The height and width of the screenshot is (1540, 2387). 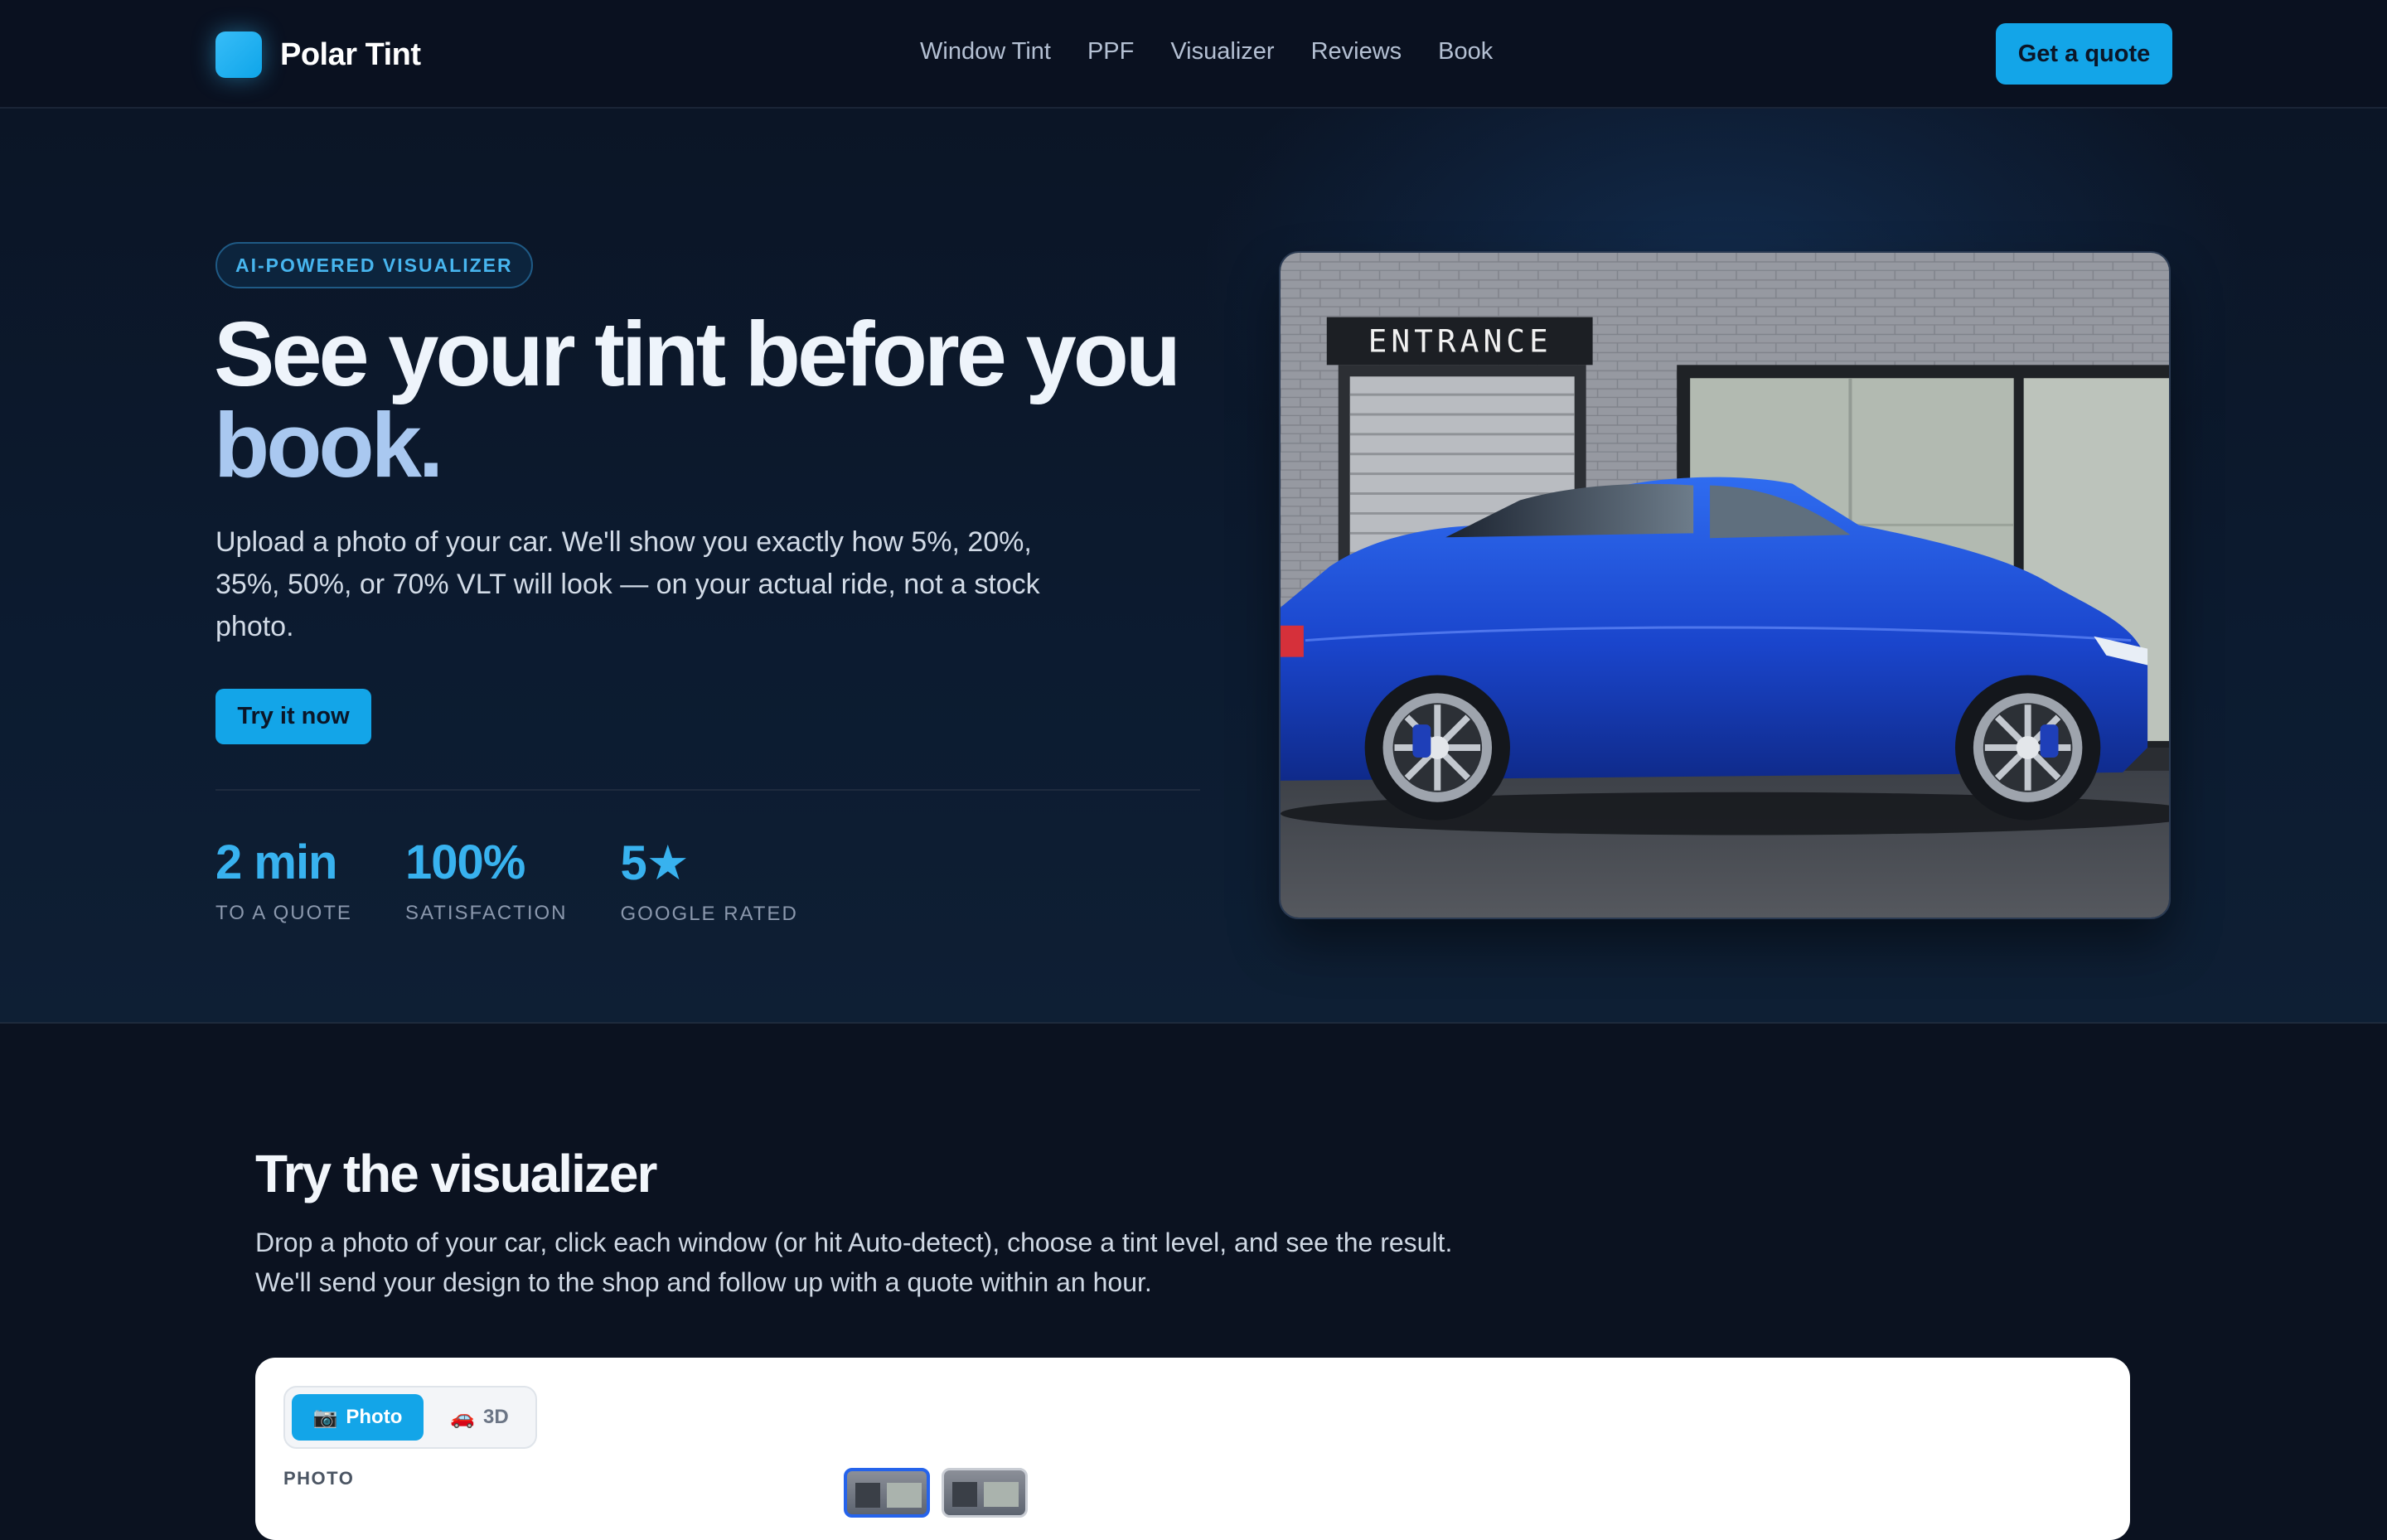 I want to click on hero-title-line1: See your tint before you, so click(x=697, y=354).